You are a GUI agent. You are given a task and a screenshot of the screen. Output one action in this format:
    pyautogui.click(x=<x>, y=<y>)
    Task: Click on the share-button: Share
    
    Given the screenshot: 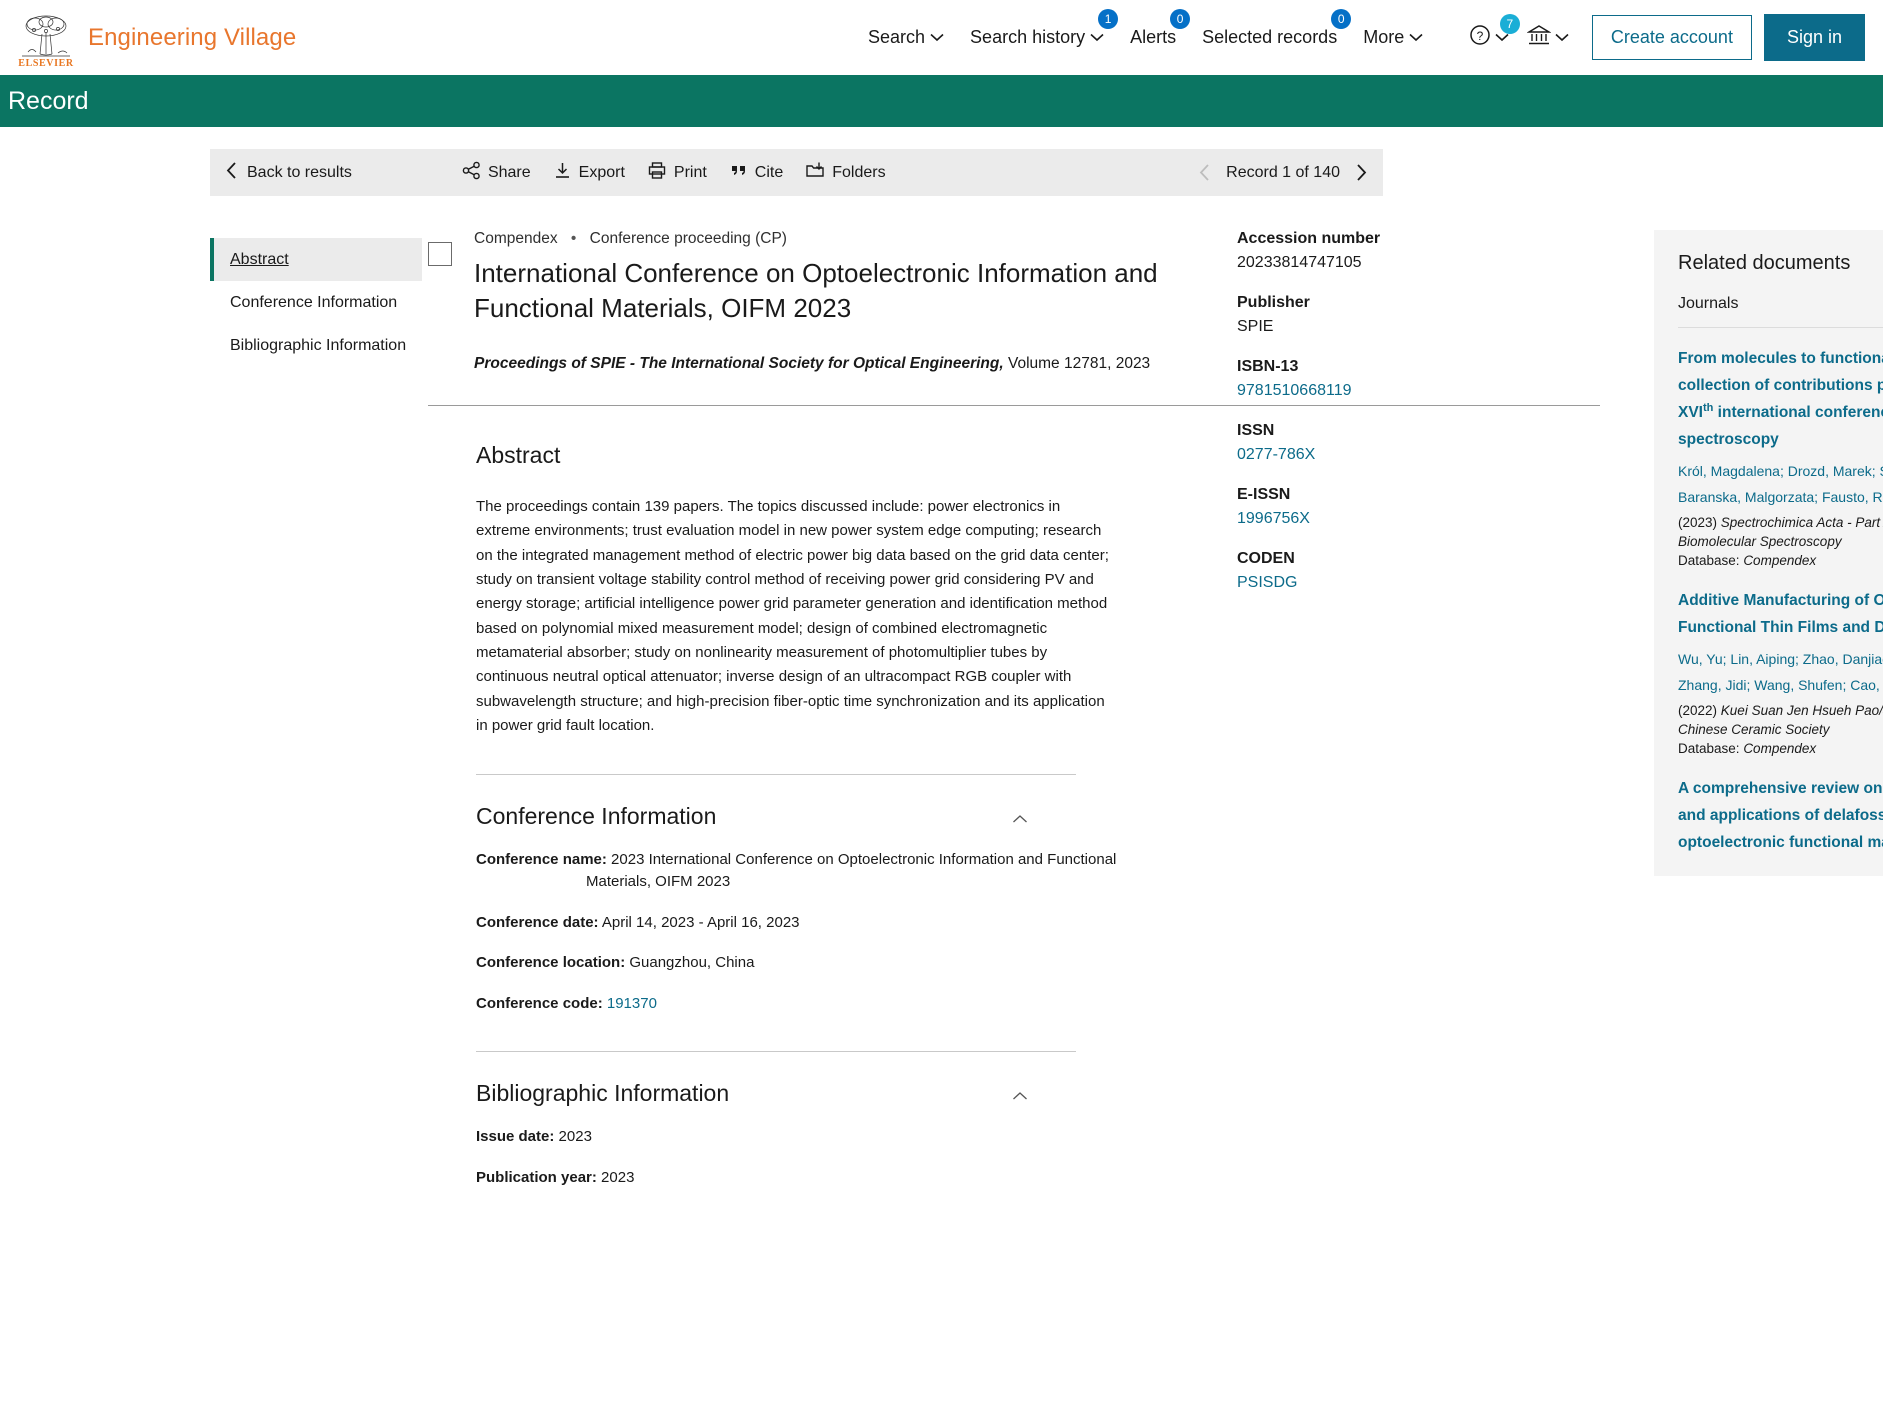 What is the action you would take?
    pyautogui.click(x=496, y=173)
    